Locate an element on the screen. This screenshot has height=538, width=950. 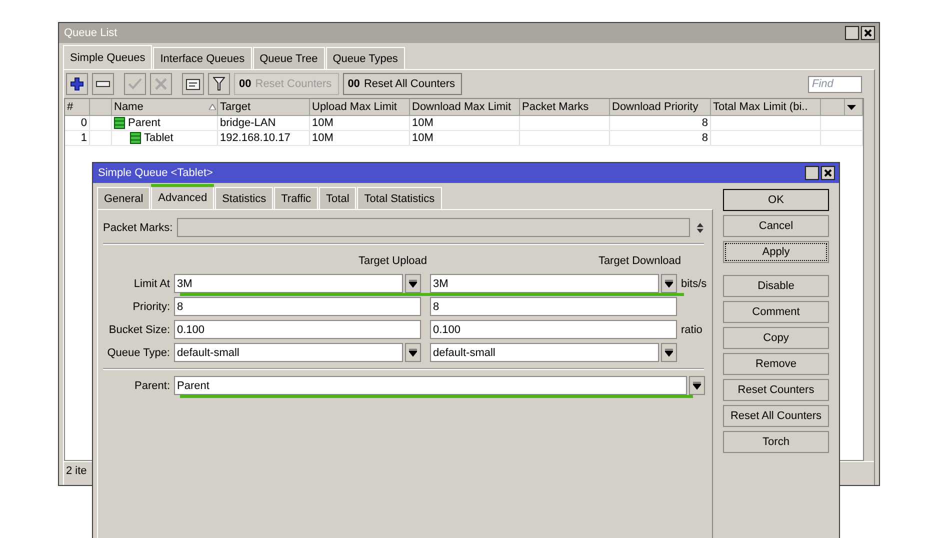
table-row: 0 Parent bridge-LAN 10M 10M 8 is located at coordinates (464, 123).